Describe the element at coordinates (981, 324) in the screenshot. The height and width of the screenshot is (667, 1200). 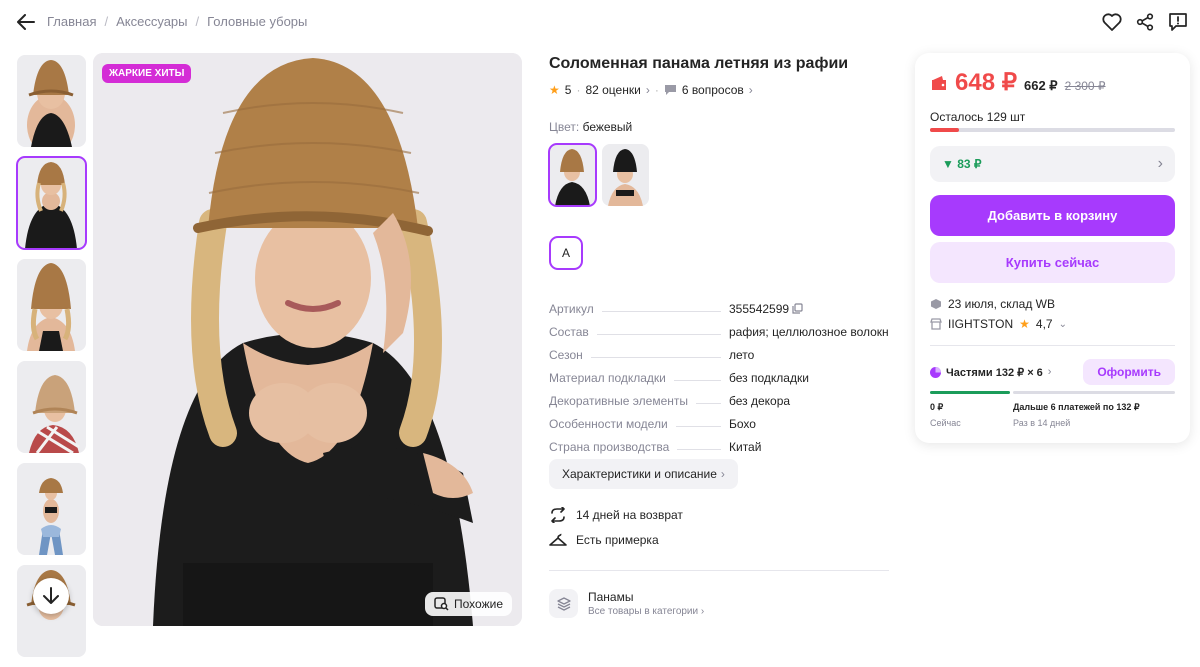
I see `seller-name: IIGHTSTON` at that location.